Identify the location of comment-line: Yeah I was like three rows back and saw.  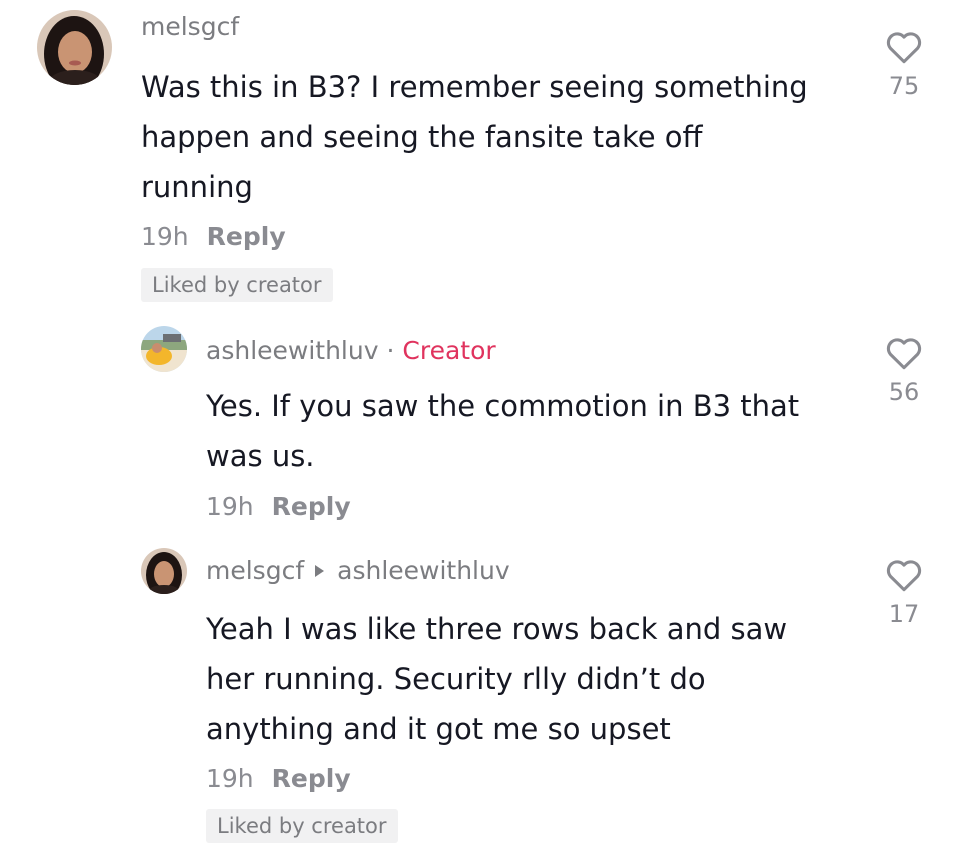
(497, 629).